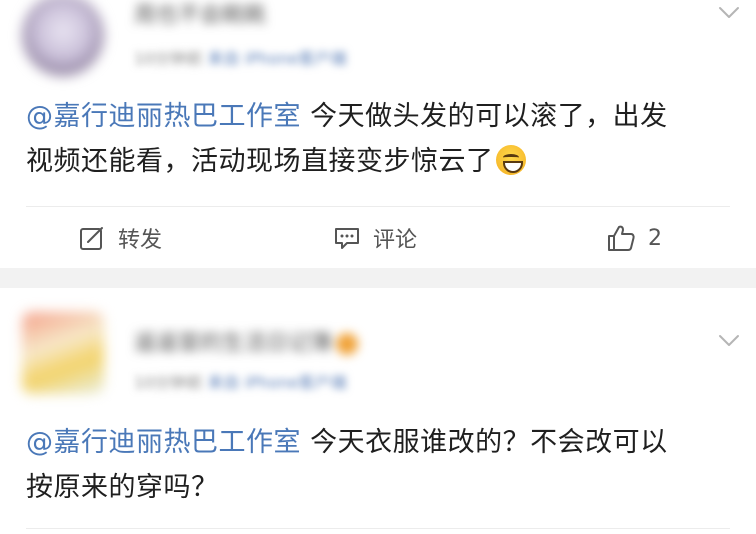 Image resolution: width=756 pixels, height=534 pixels. Describe the element at coordinates (621, 238) in the screenshot. I see `thumbs-up-icon` at that location.